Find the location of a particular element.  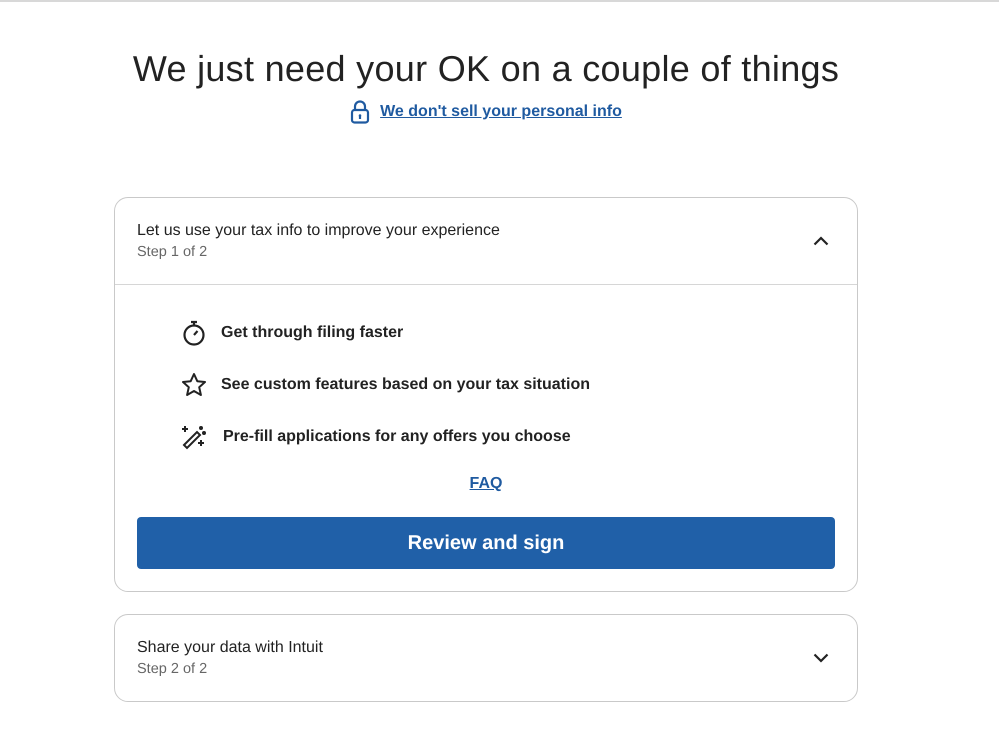

step-number: Step 2 of 2 is located at coordinates (172, 669).